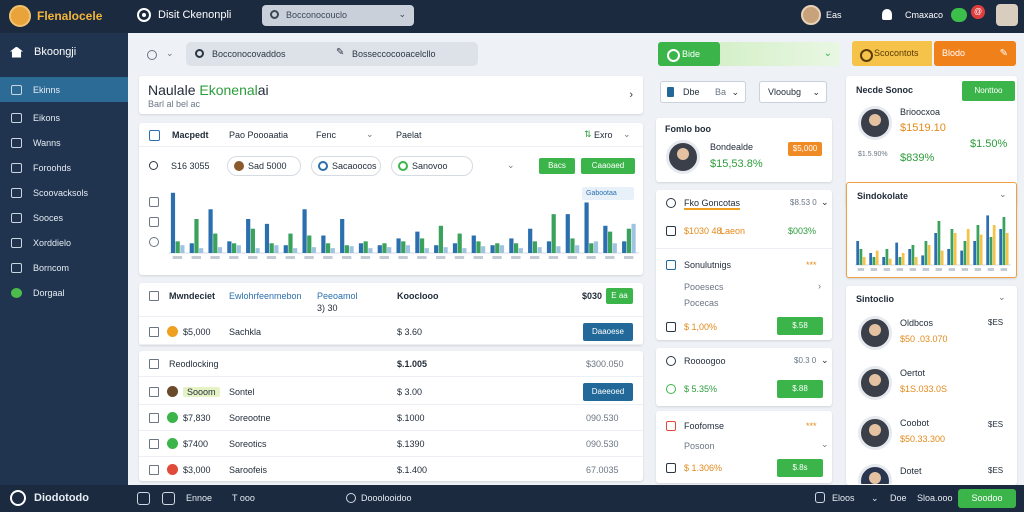  I want to click on edit-button: Blodo, so click(975, 53).